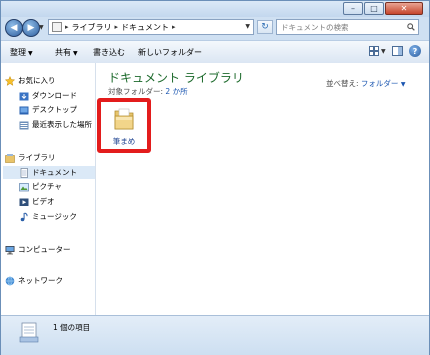 The width and height of the screenshot is (430, 355). What do you see at coordinates (415, 51) in the screenshot?
I see `help-icon: ?` at bounding box center [415, 51].